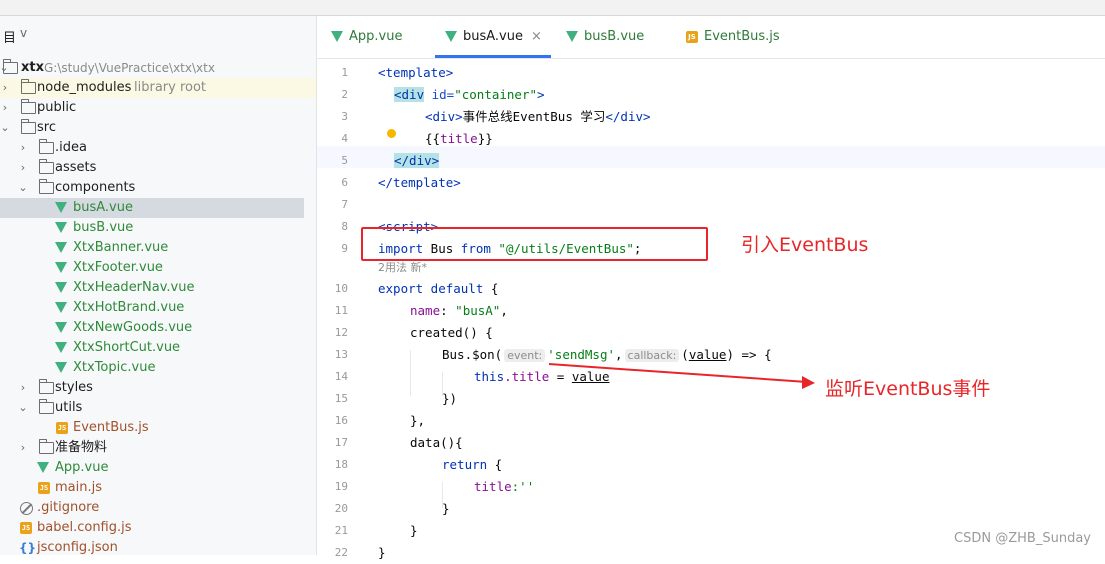  I want to click on tree-item-assets: › assets, so click(158, 168).